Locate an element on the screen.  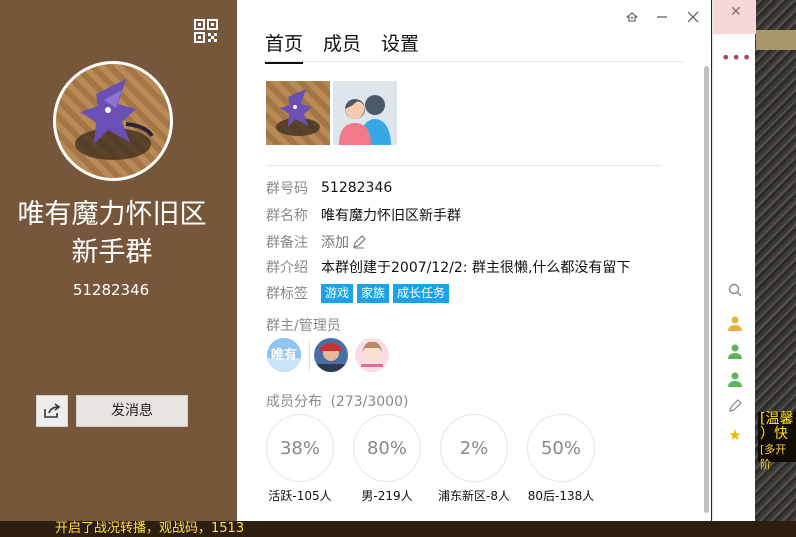
send-message-button: 发消息 is located at coordinates (132, 411).